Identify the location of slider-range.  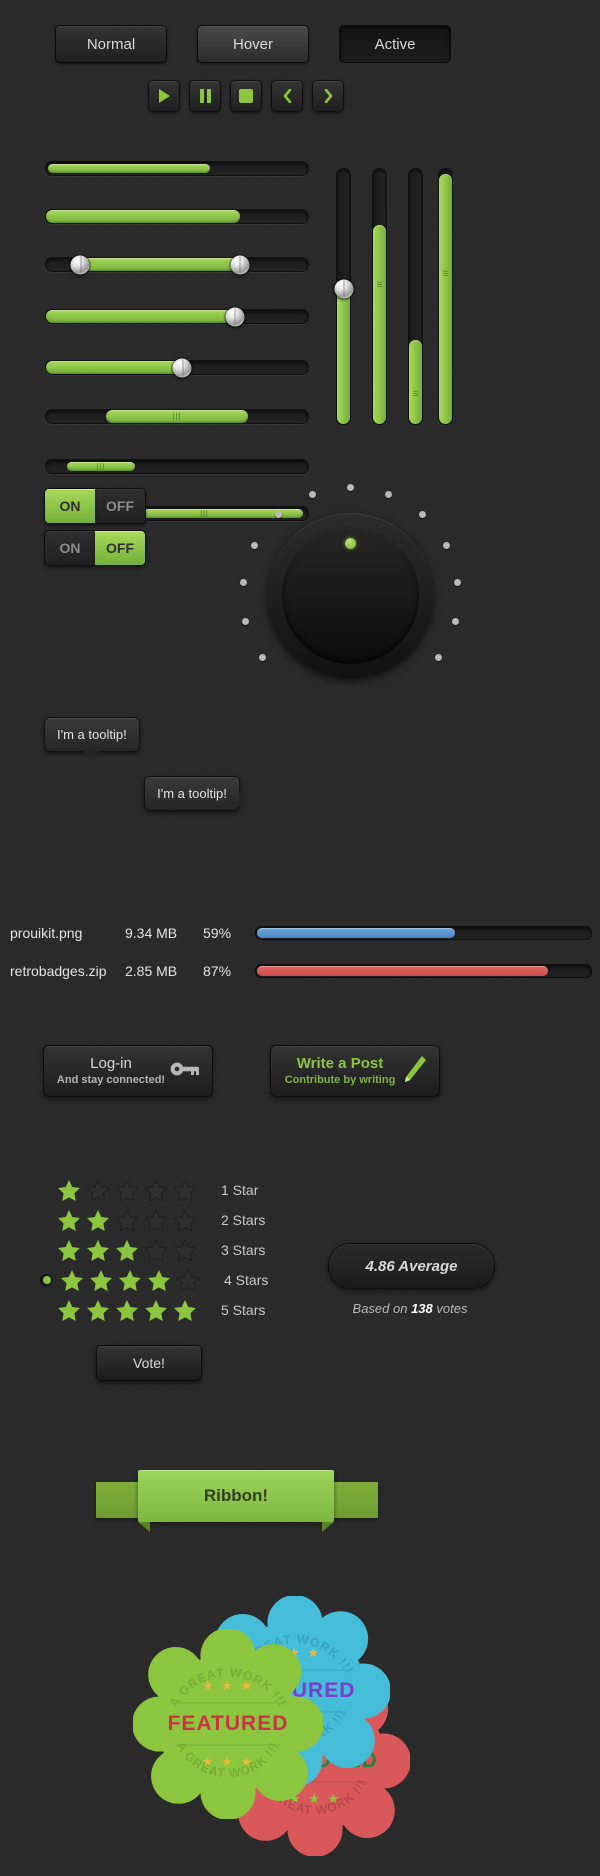
(177, 264).